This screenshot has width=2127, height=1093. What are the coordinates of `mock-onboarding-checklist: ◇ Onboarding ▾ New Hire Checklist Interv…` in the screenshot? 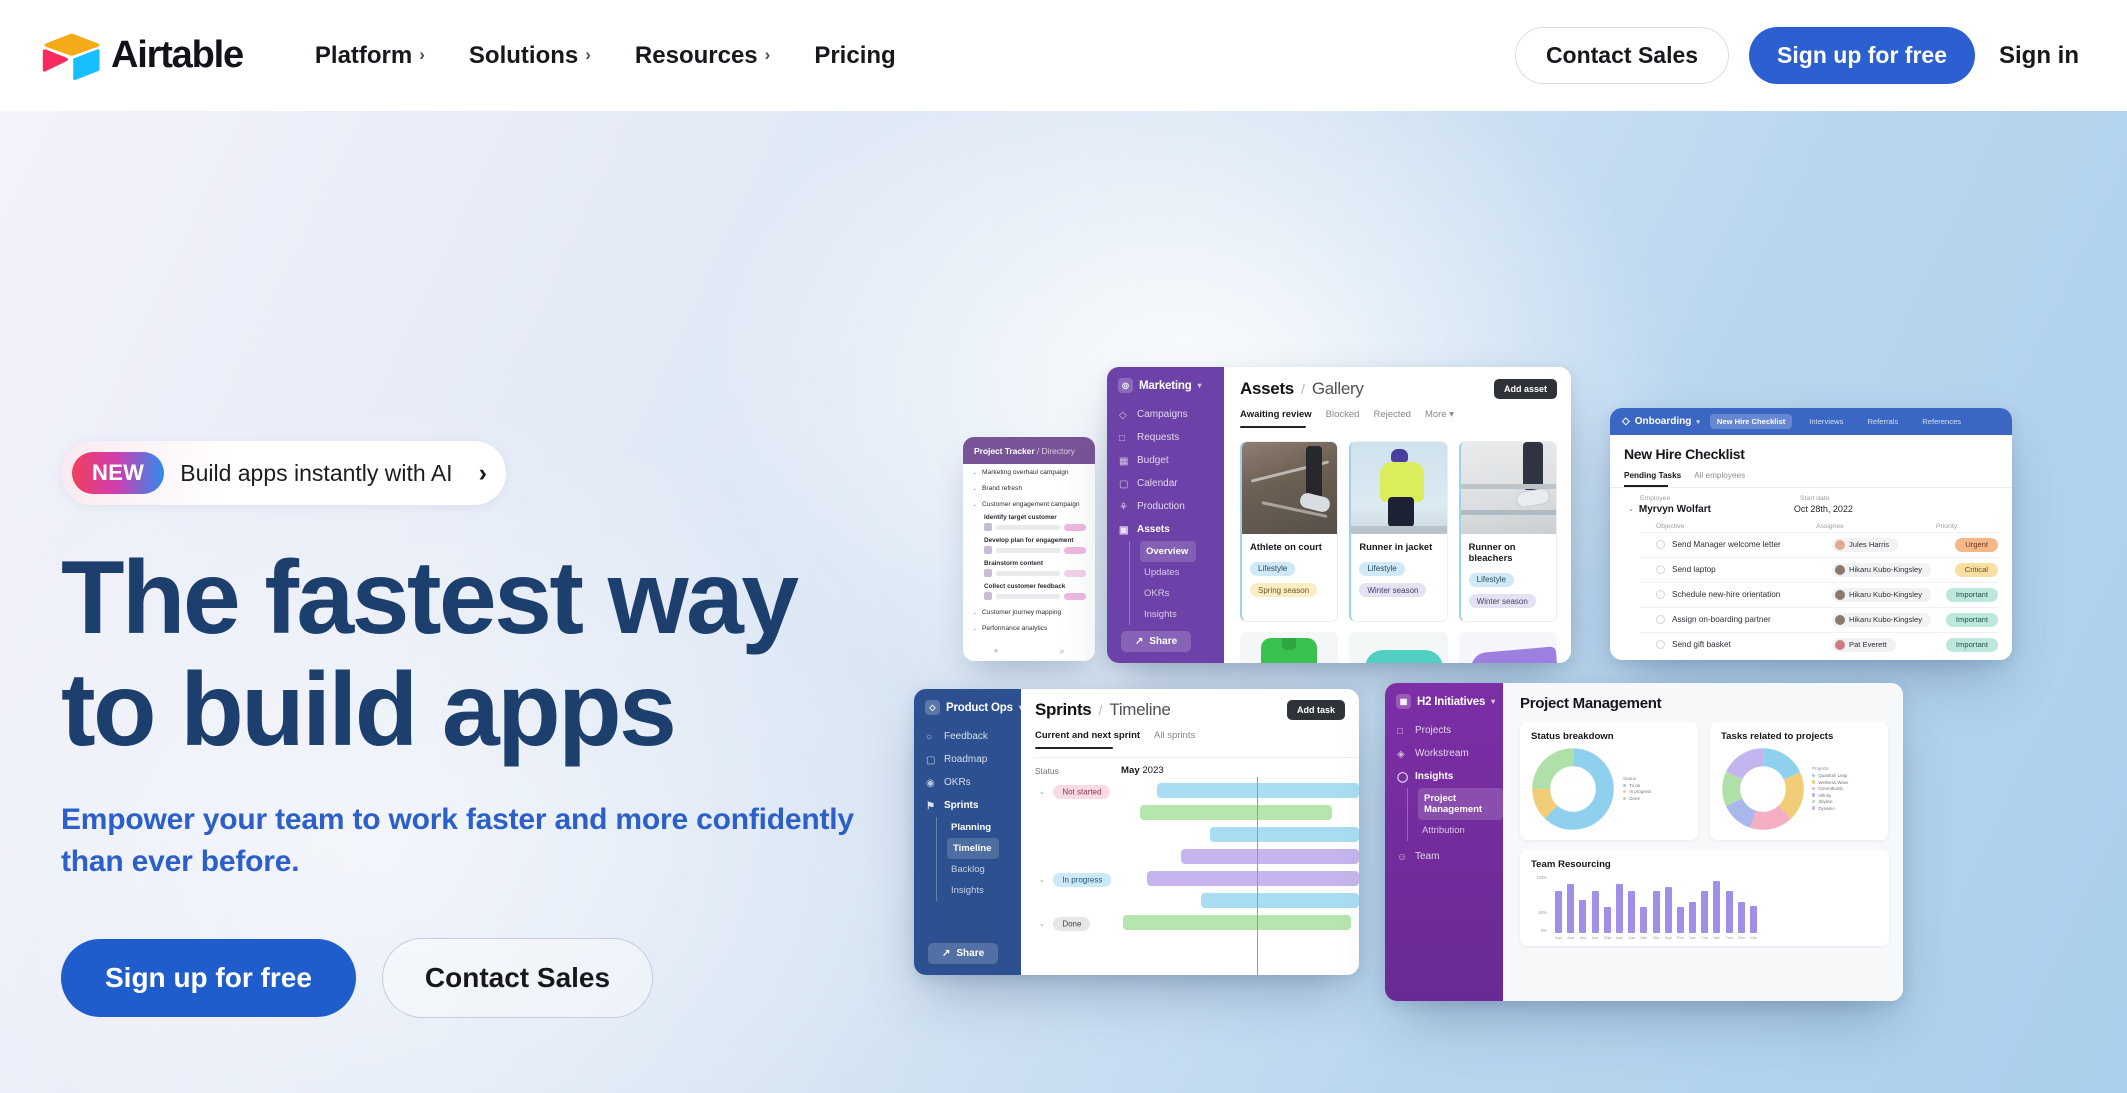 It's located at (1811, 534).